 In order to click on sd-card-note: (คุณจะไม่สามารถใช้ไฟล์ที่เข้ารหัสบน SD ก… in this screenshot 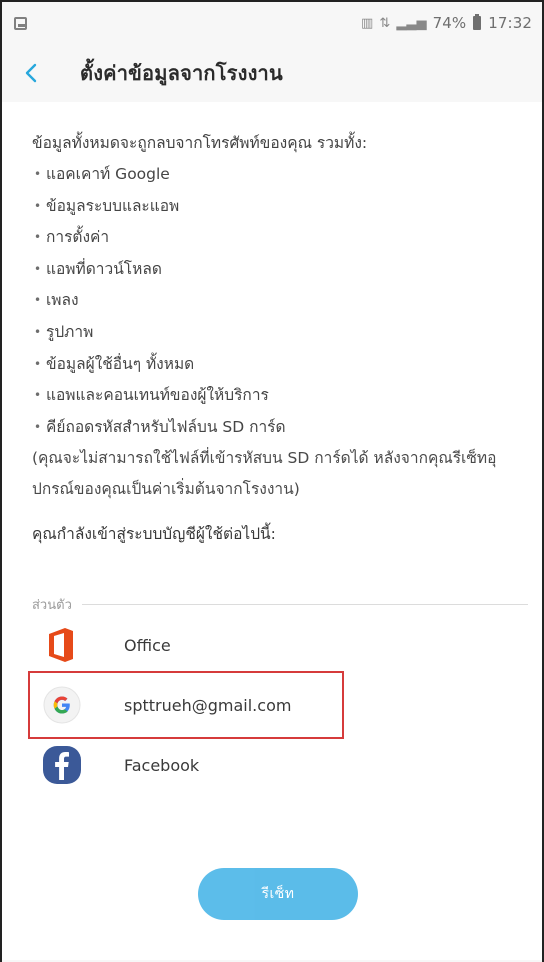, I will do `click(264, 474)`.